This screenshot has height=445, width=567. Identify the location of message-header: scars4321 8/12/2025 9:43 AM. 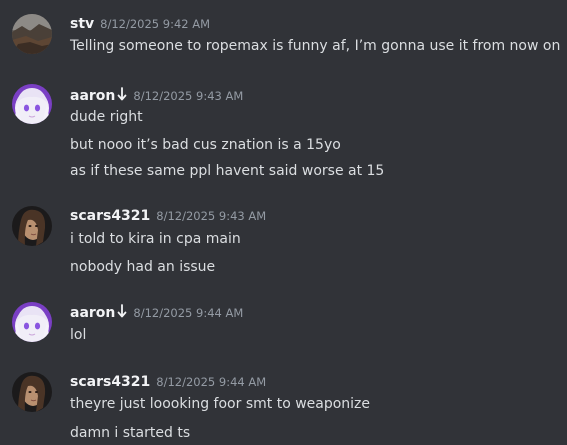
(168, 215).